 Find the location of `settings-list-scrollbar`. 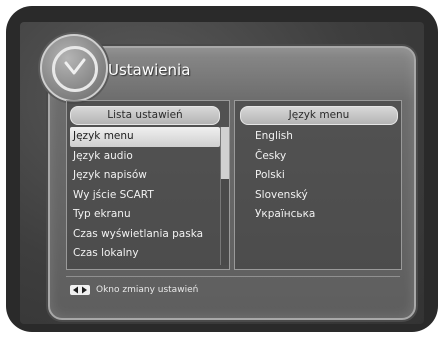

settings-list-scrollbar is located at coordinates (224, 196).